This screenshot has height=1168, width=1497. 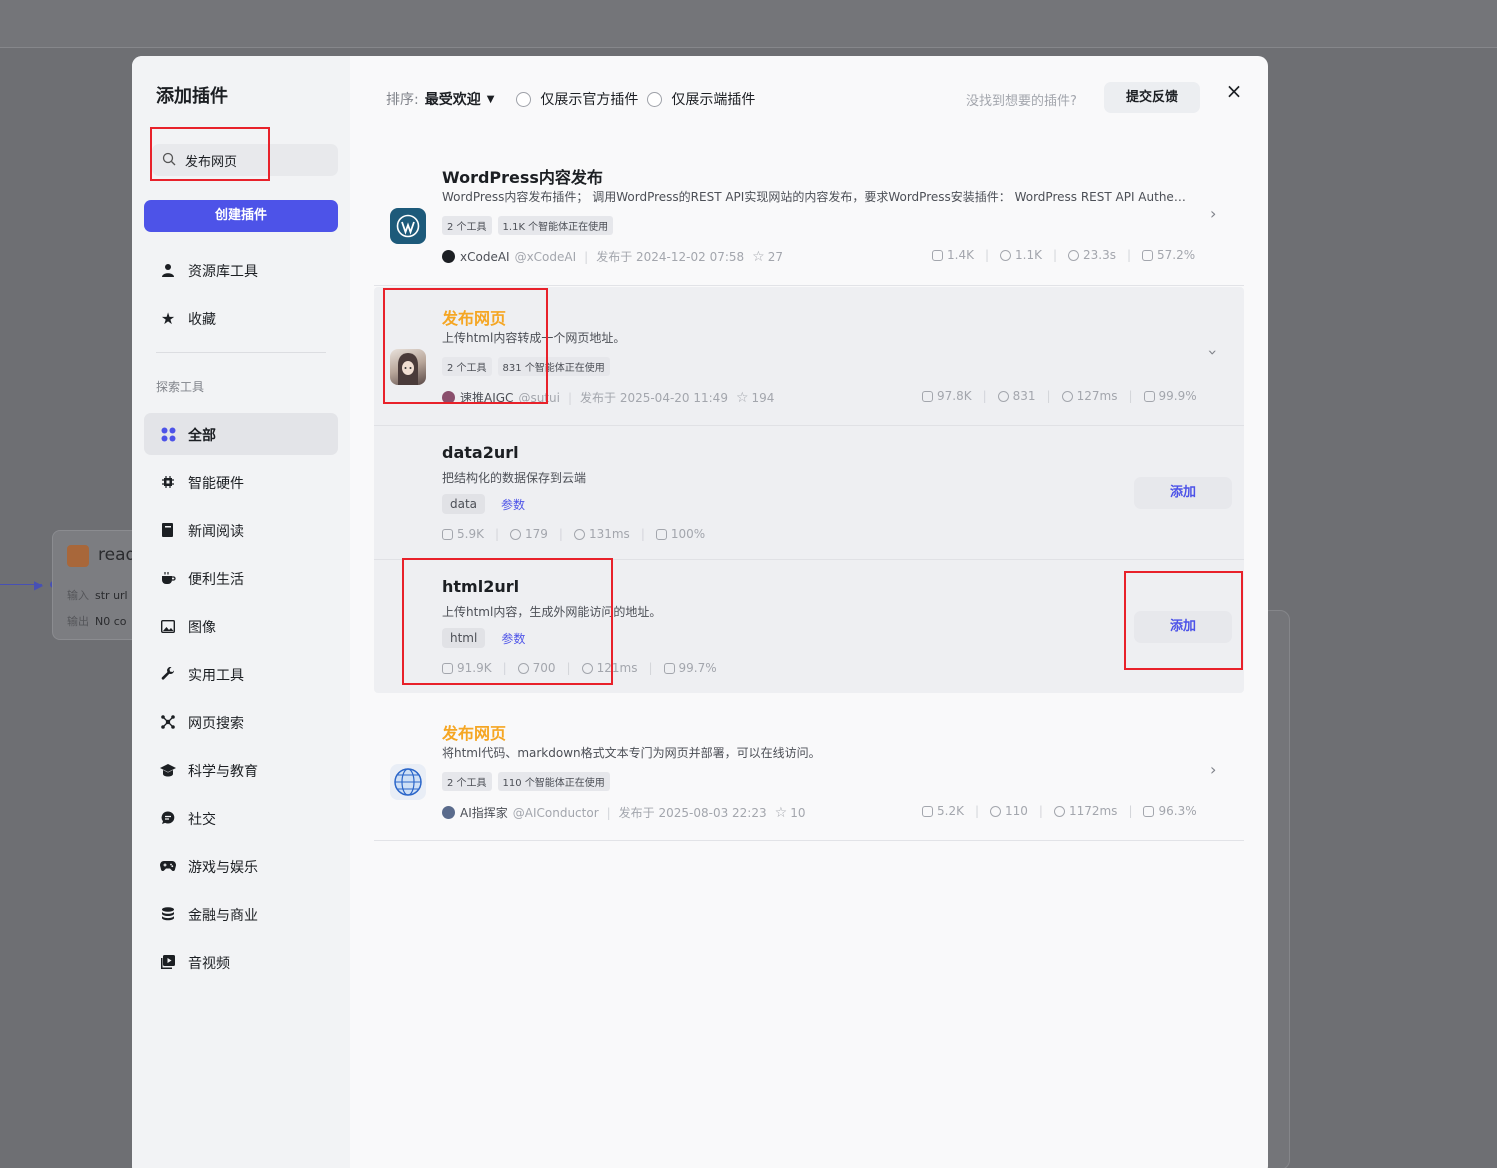 What do you see at coordinates (1177, 396) in the screenshot?
I see `stat-success: 99.9%` at bounding box center [1177, 396].